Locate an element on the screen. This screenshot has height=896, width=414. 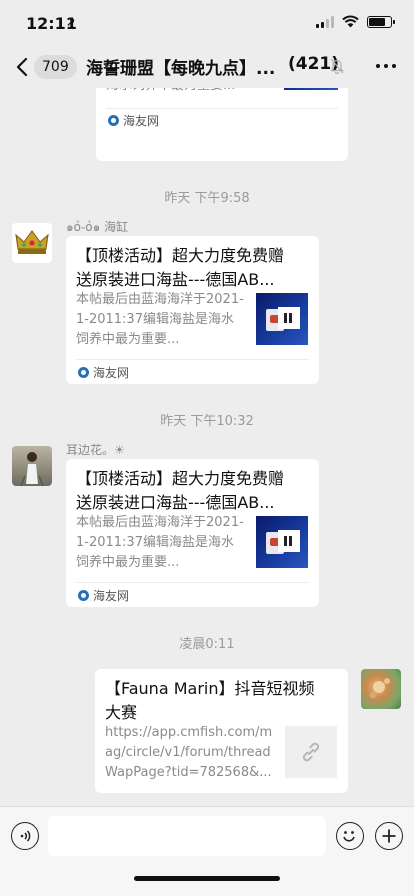
flower-photo-icon is located at coordinates (379, 688).